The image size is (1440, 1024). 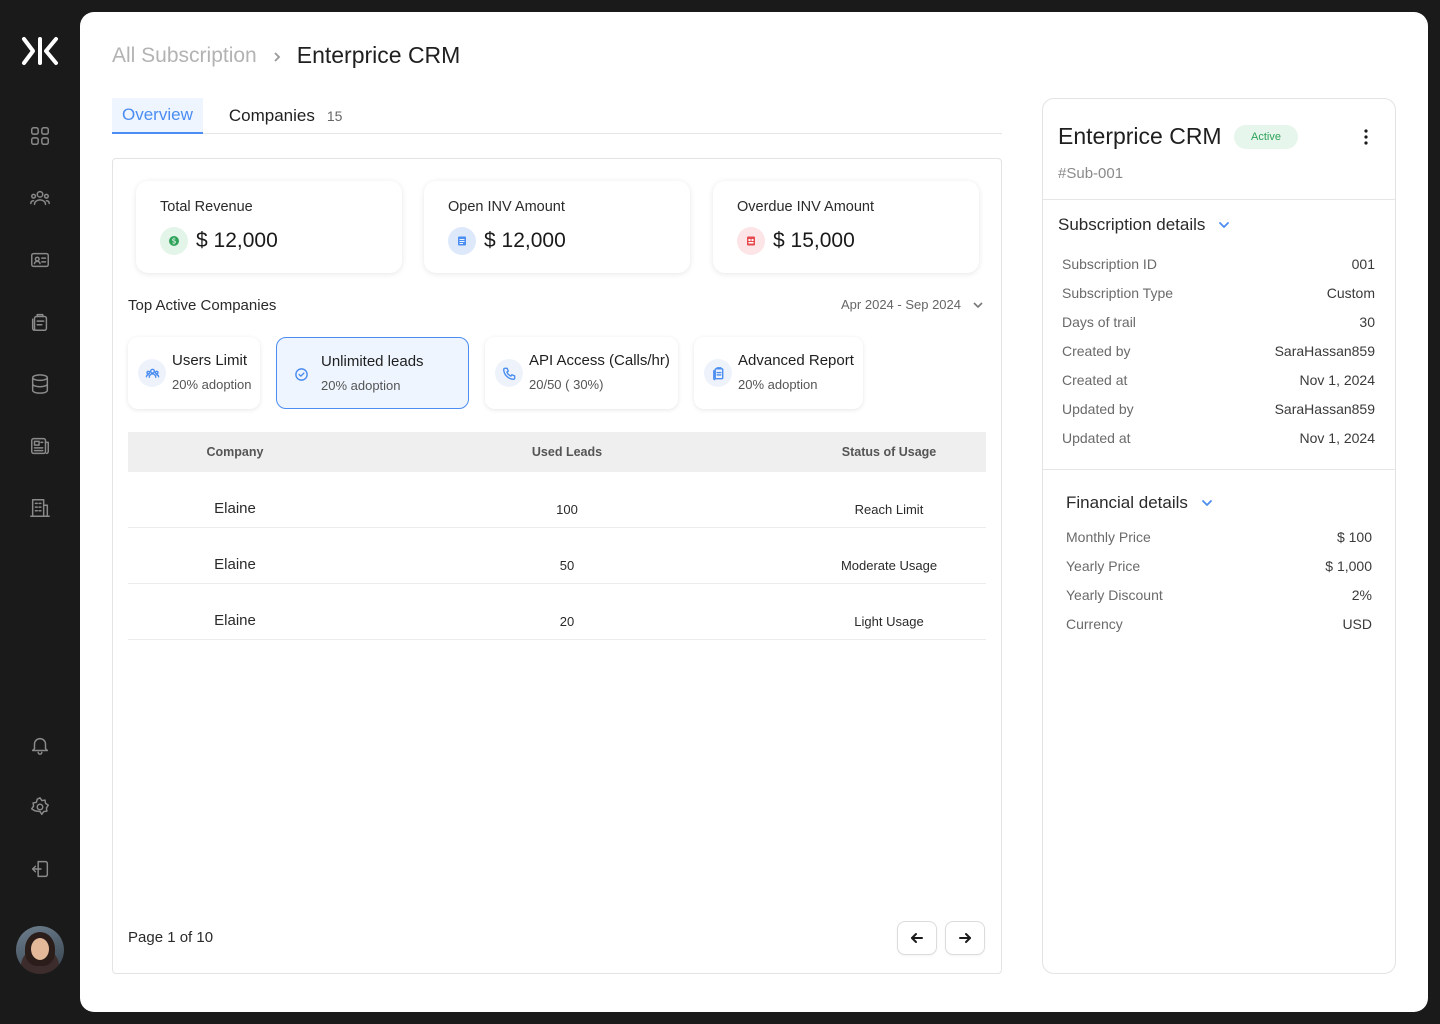 I want to click on avatar, so click(x=40, y=950).